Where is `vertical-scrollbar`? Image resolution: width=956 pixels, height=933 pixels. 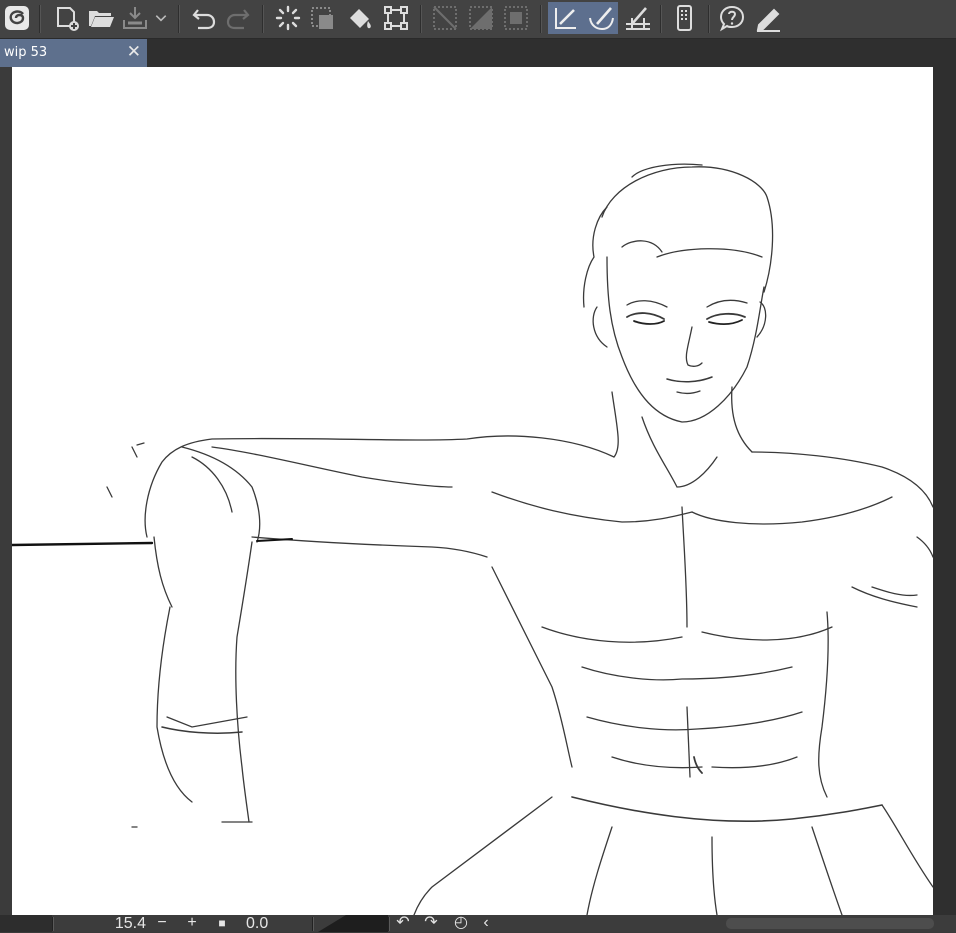 vertical-scrollbar is located at coordinates (944, 491).